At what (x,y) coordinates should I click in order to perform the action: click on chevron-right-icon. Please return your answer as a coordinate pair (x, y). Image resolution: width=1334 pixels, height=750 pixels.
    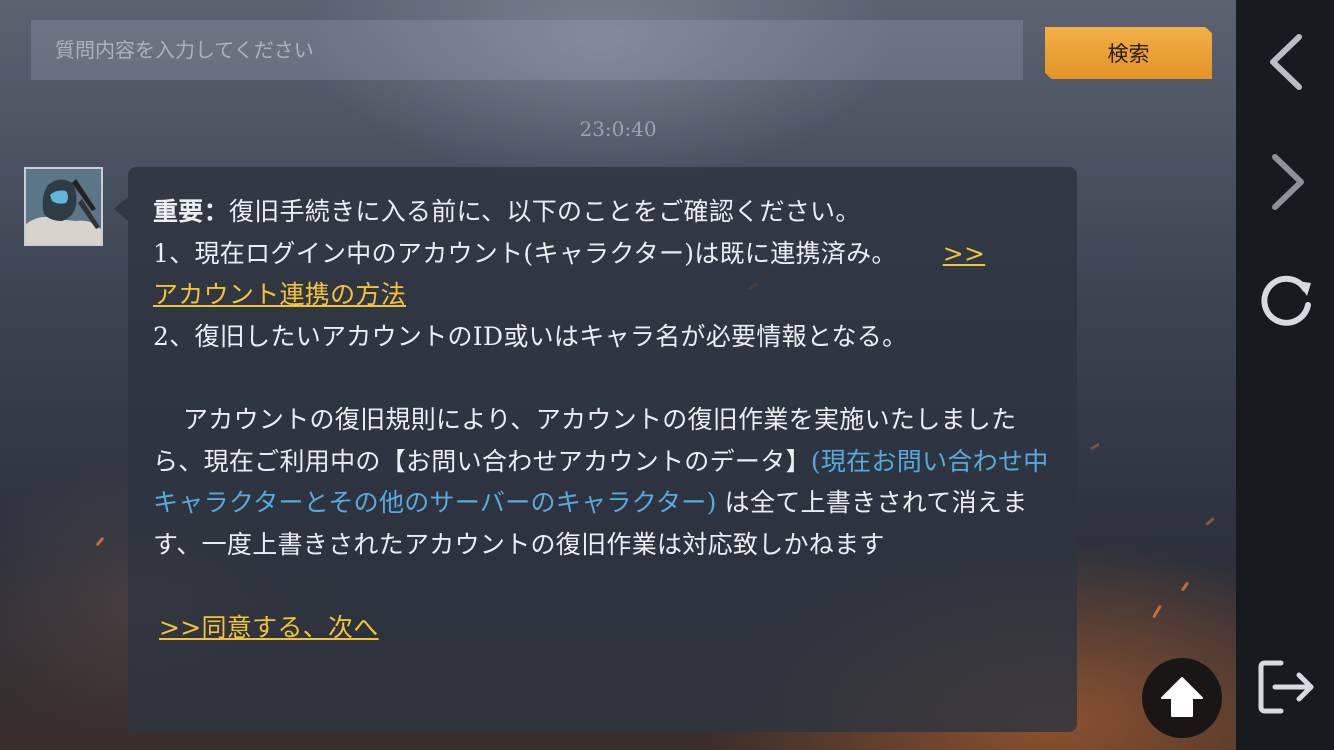
    Looking at the image, I should click on (1288, 182).